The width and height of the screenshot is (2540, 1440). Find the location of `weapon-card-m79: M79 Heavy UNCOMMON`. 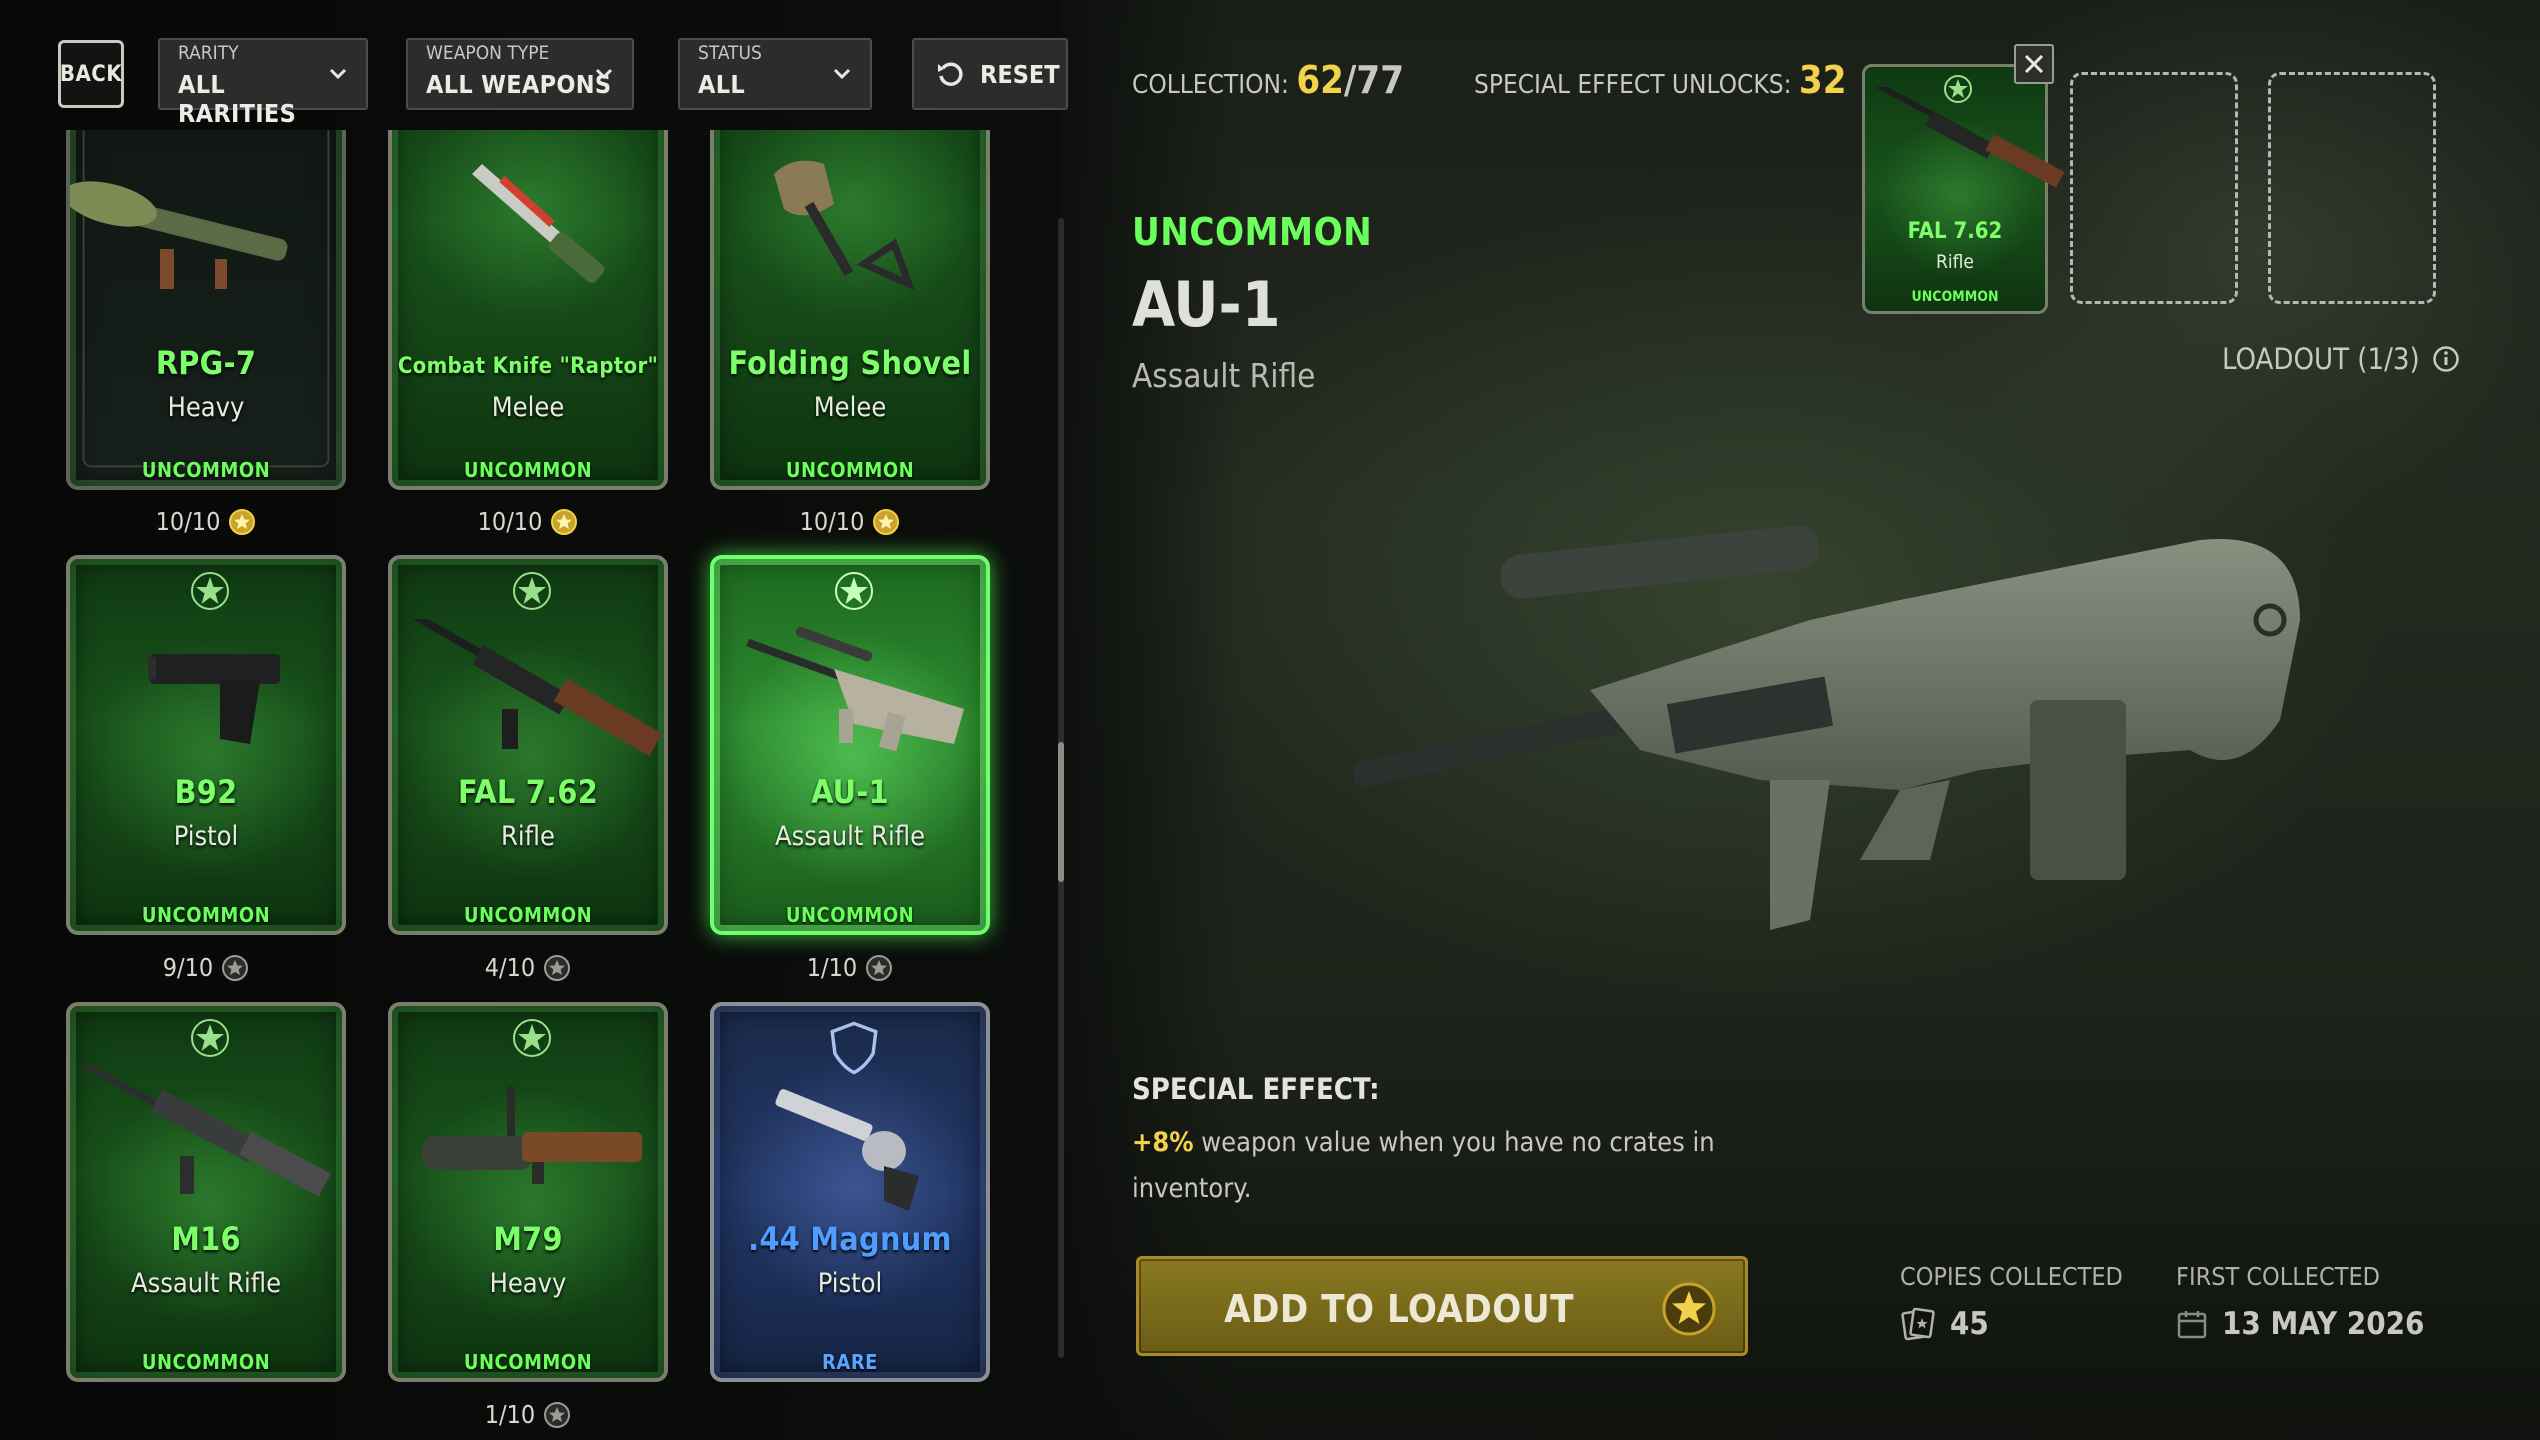

weapon-card-m79: M79 Heavy UNCOMMON is located at coordinates (528, 1192).